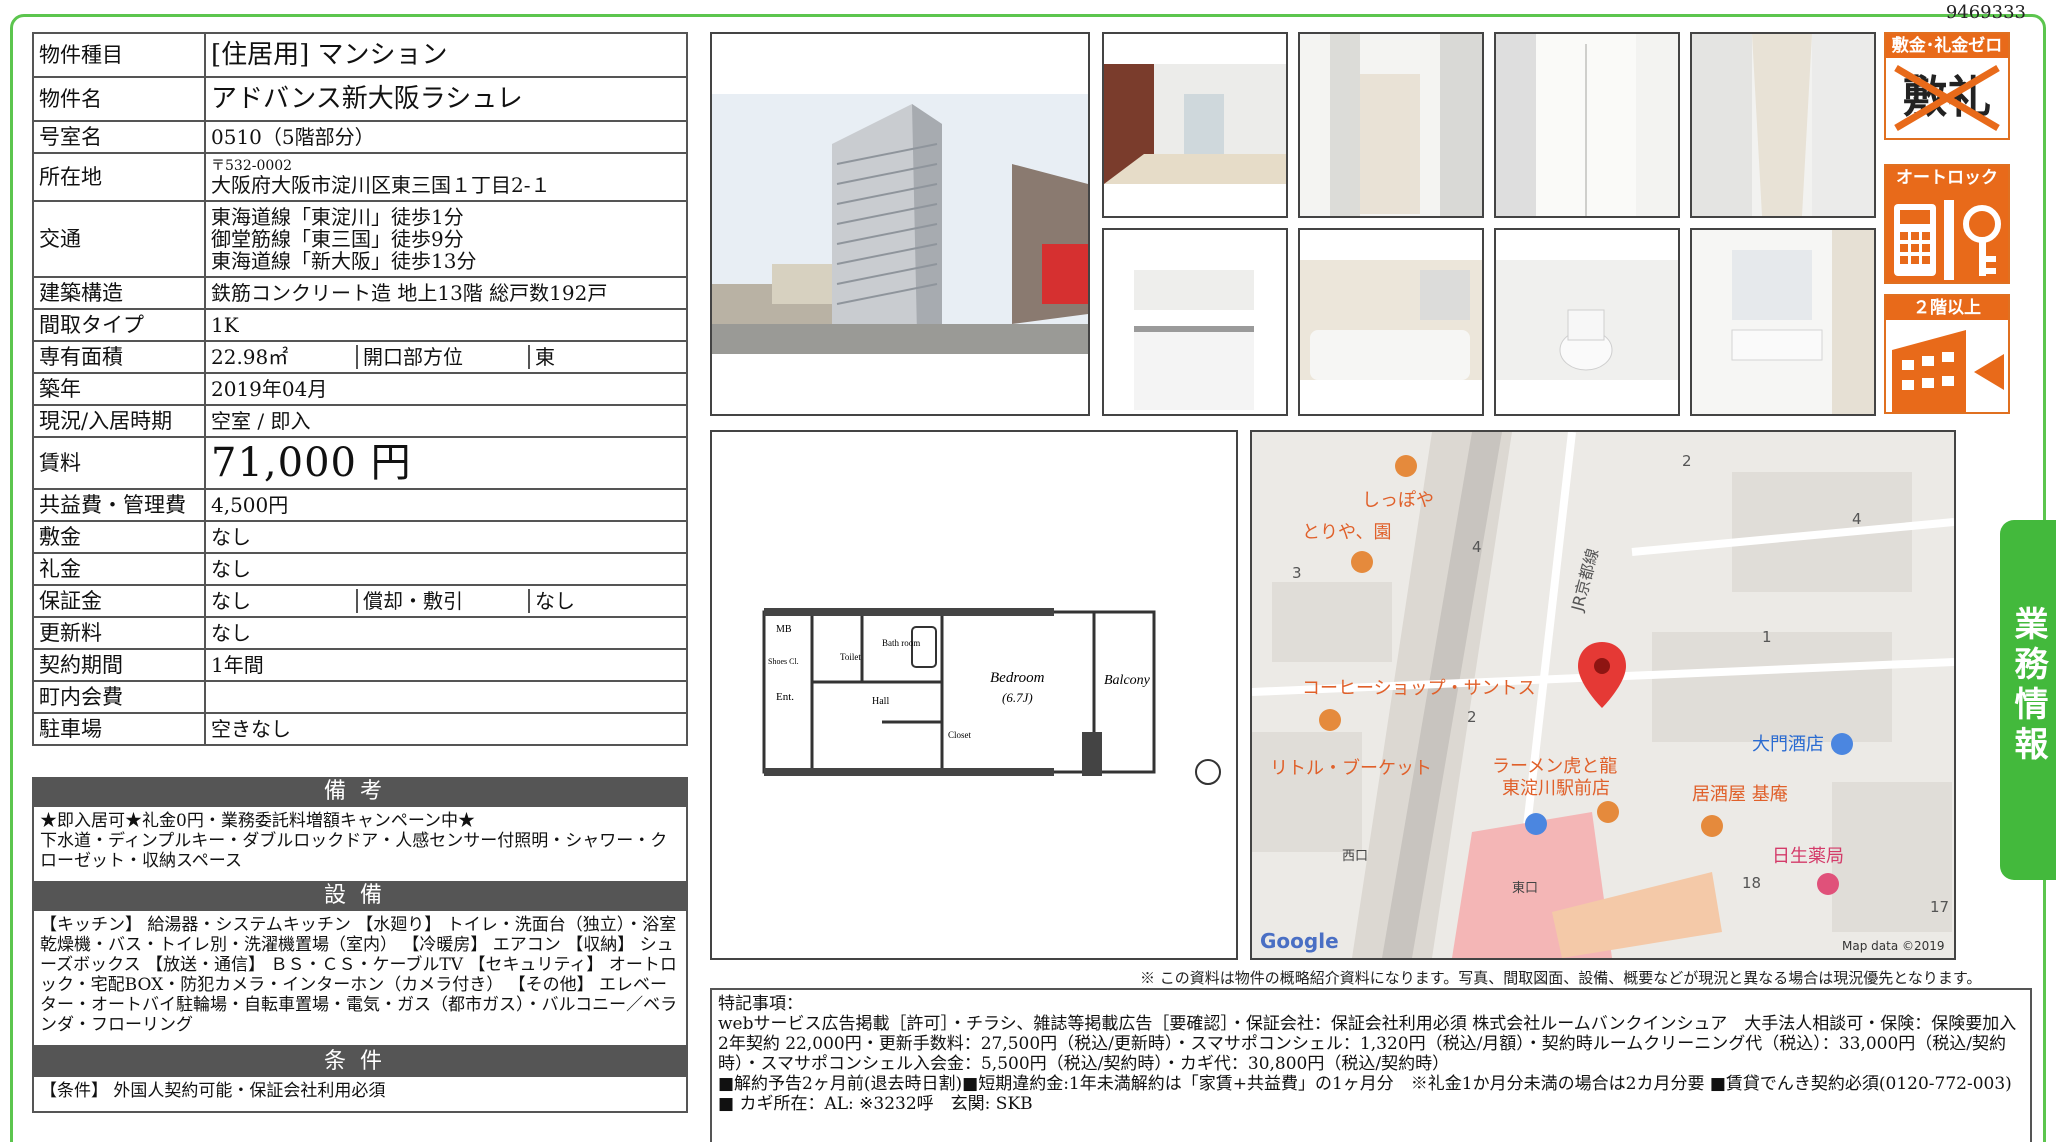 The image size is (2056, 1142). I want to click on value-town-fee, so click(446, 697).